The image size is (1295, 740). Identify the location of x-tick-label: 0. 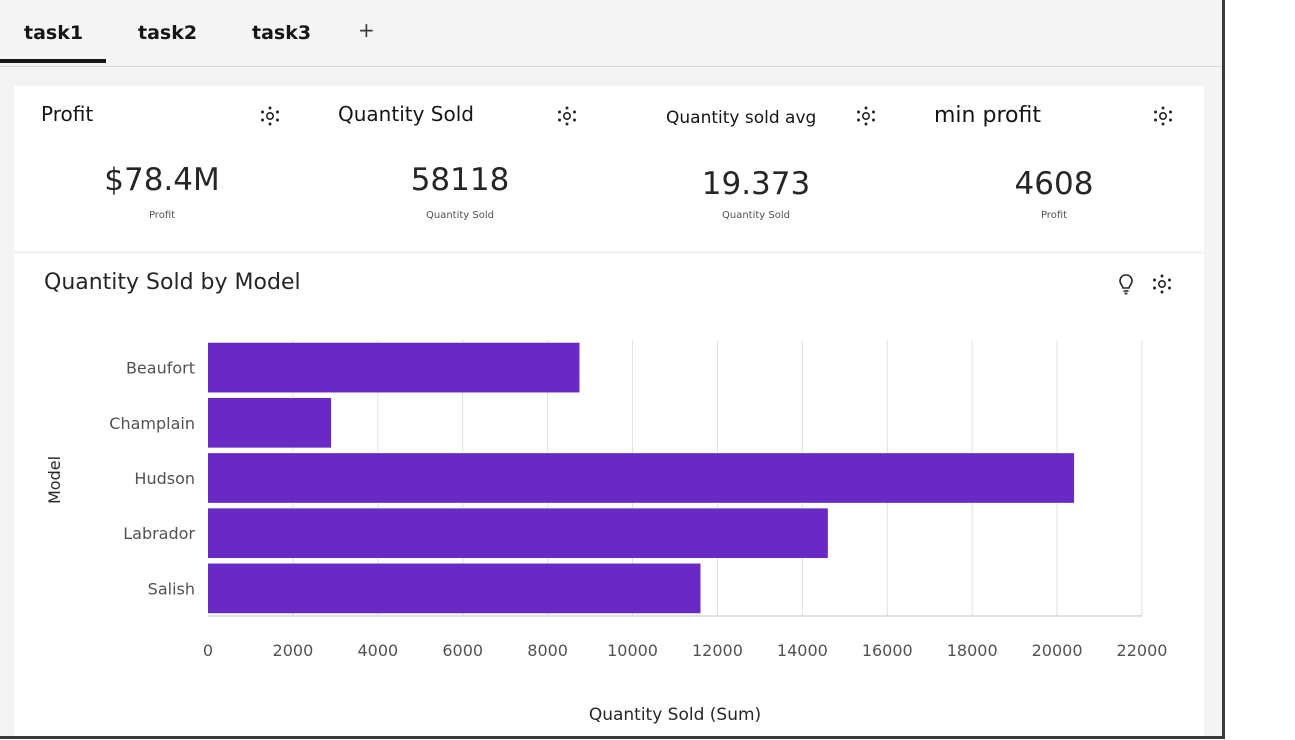
(208, 650).